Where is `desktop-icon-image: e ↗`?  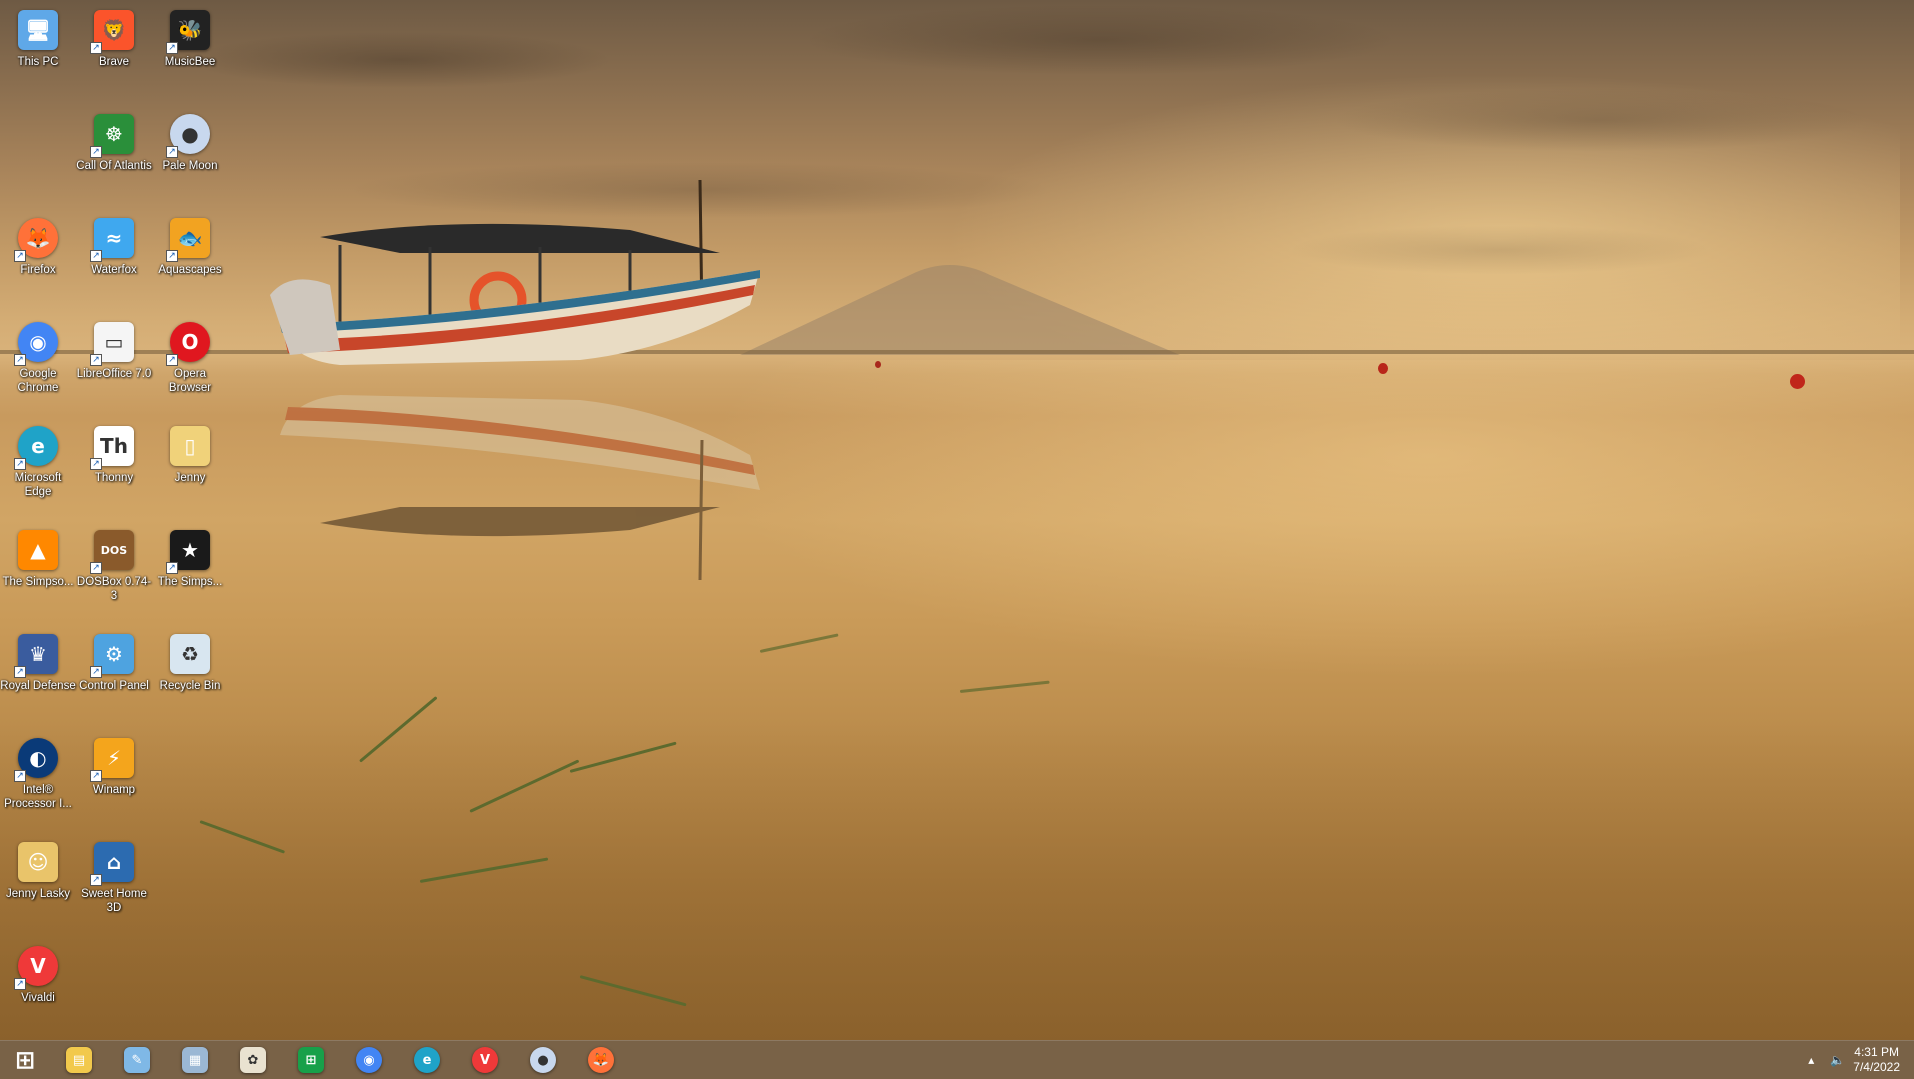
desktop-icon-image: e ↗ is located at coordinates (37, 447).